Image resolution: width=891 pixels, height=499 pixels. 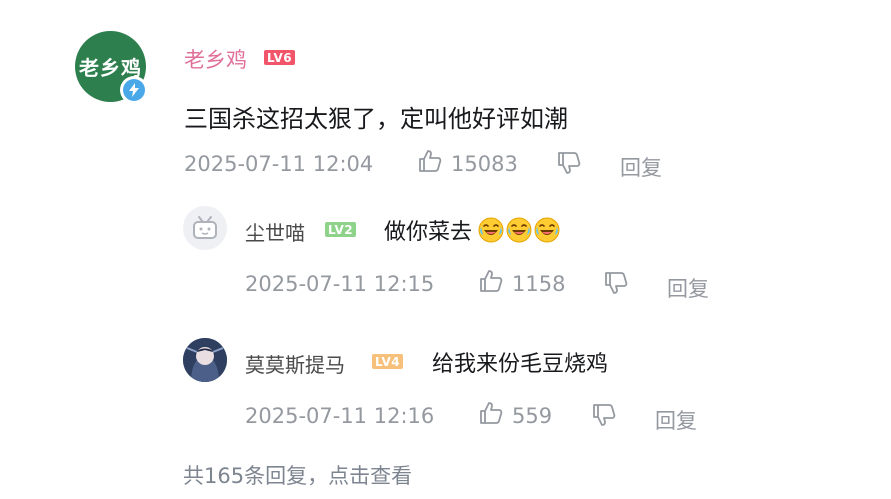 What do you see at coordinates (376, 119) in the screenshot?
I see `comment-text: 三国杀这招太狠了，定叫他好评如潮` at bounding box center [376, 119].